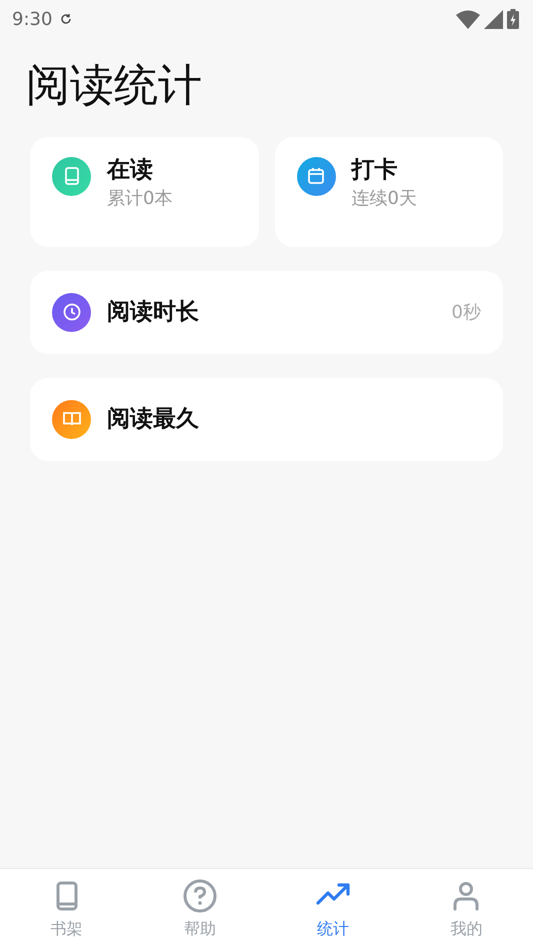  I want to click on card-subtitle: 连续0天, so click(384, 199).